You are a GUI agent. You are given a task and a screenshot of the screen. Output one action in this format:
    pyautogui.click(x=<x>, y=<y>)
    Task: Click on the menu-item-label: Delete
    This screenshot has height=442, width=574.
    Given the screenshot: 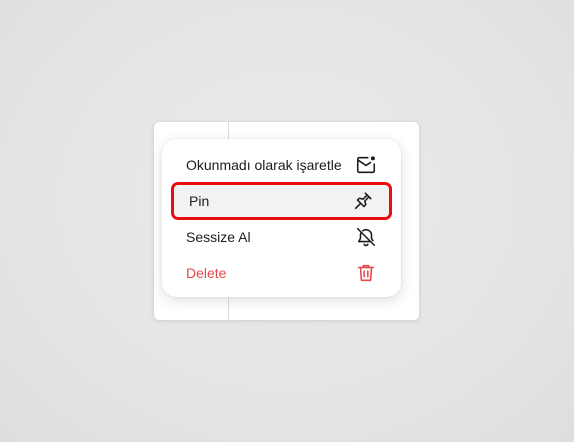 What is the action you would take?
    pyautogui.click(x=206, y=273)
    